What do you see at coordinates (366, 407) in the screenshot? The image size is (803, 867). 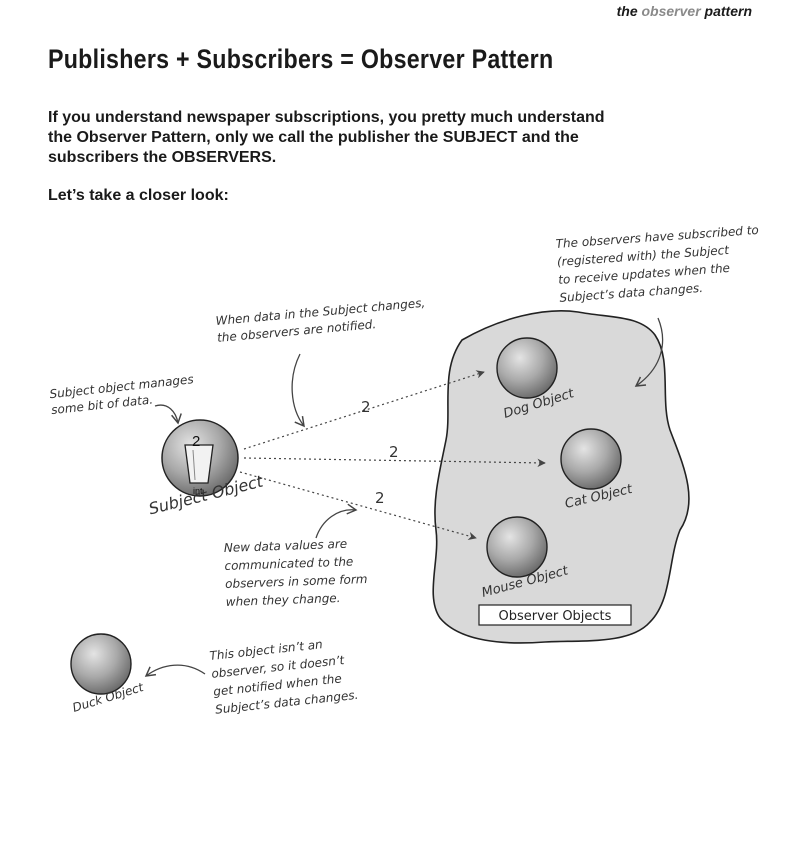 I see `message-value-dog: 2` at bounding box center [366, 407].